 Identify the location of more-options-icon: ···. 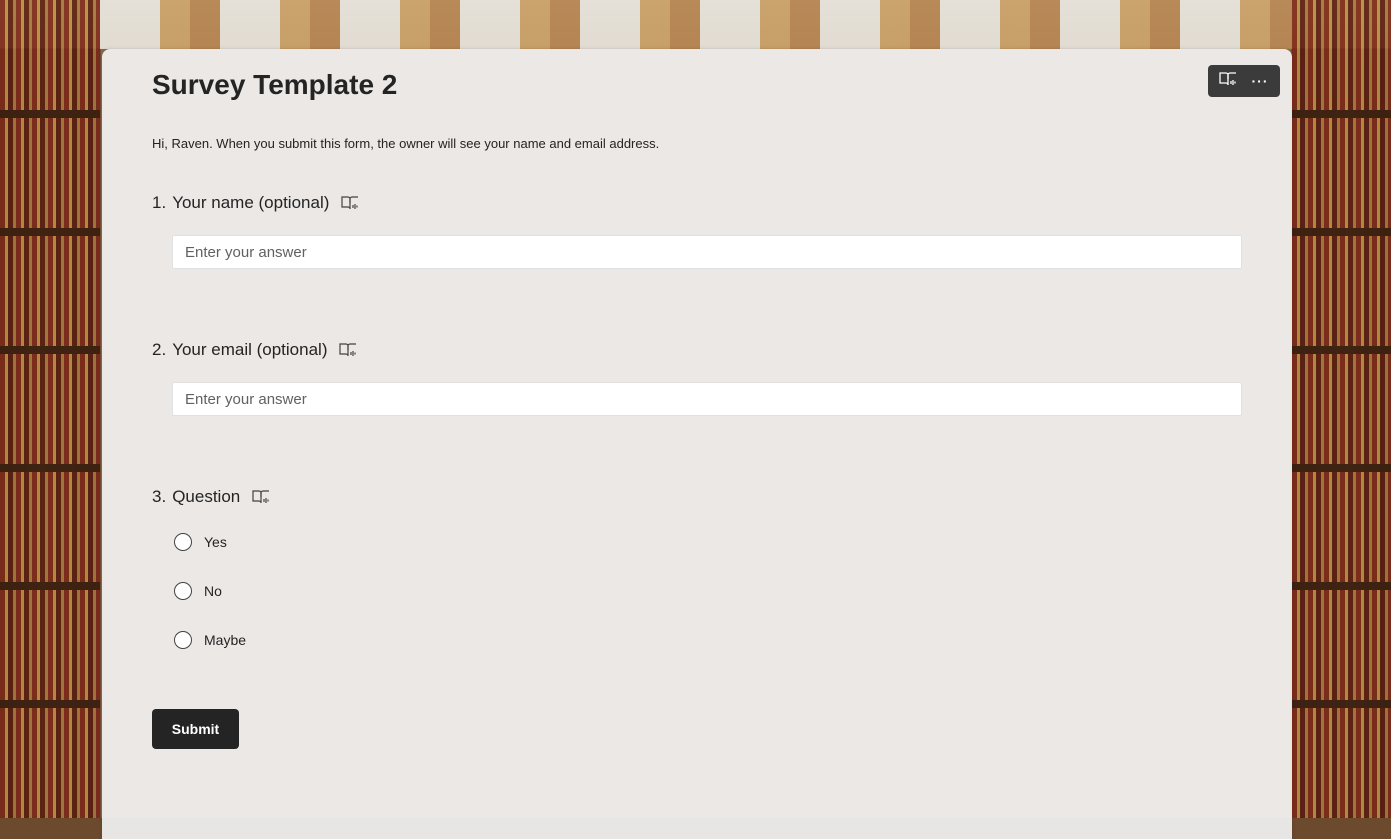
(1260, 81).